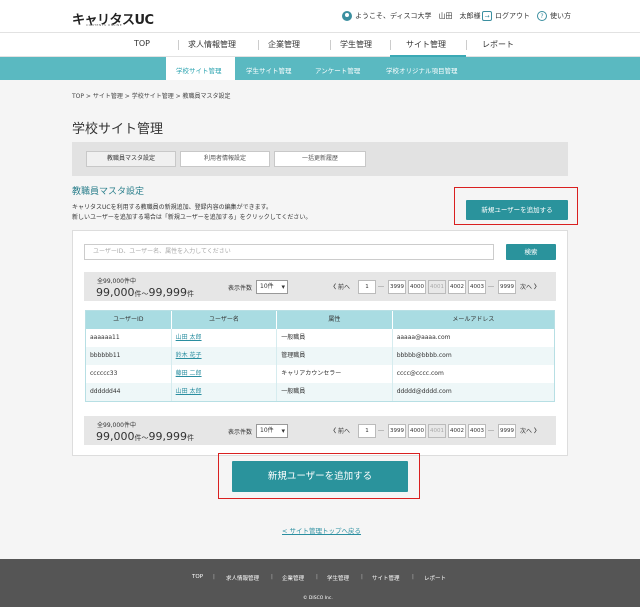 The image size is (640, 607). What do you see at coordinates (338, 578) in the screenshot?
I see `footer-nav-student: 学生管理` at bounding box center [338, 578].